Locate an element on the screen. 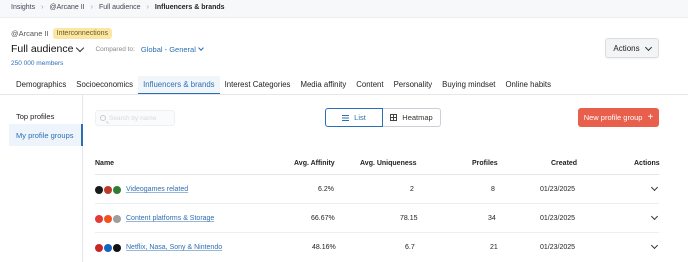  actions-label: Actions is located at coordinates (626, 48).